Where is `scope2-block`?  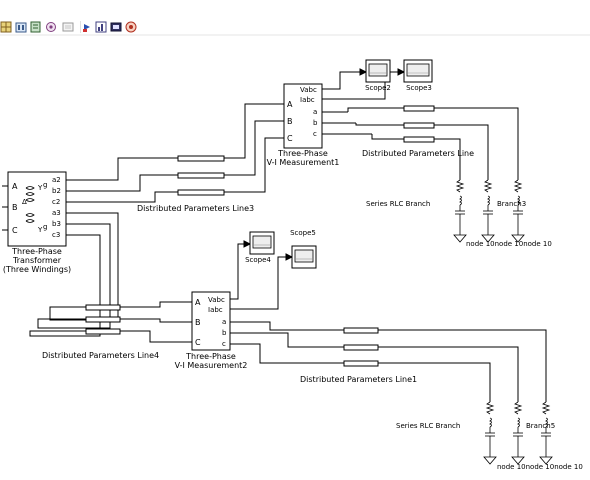 scope2-block is located at coordinates (378, 71).